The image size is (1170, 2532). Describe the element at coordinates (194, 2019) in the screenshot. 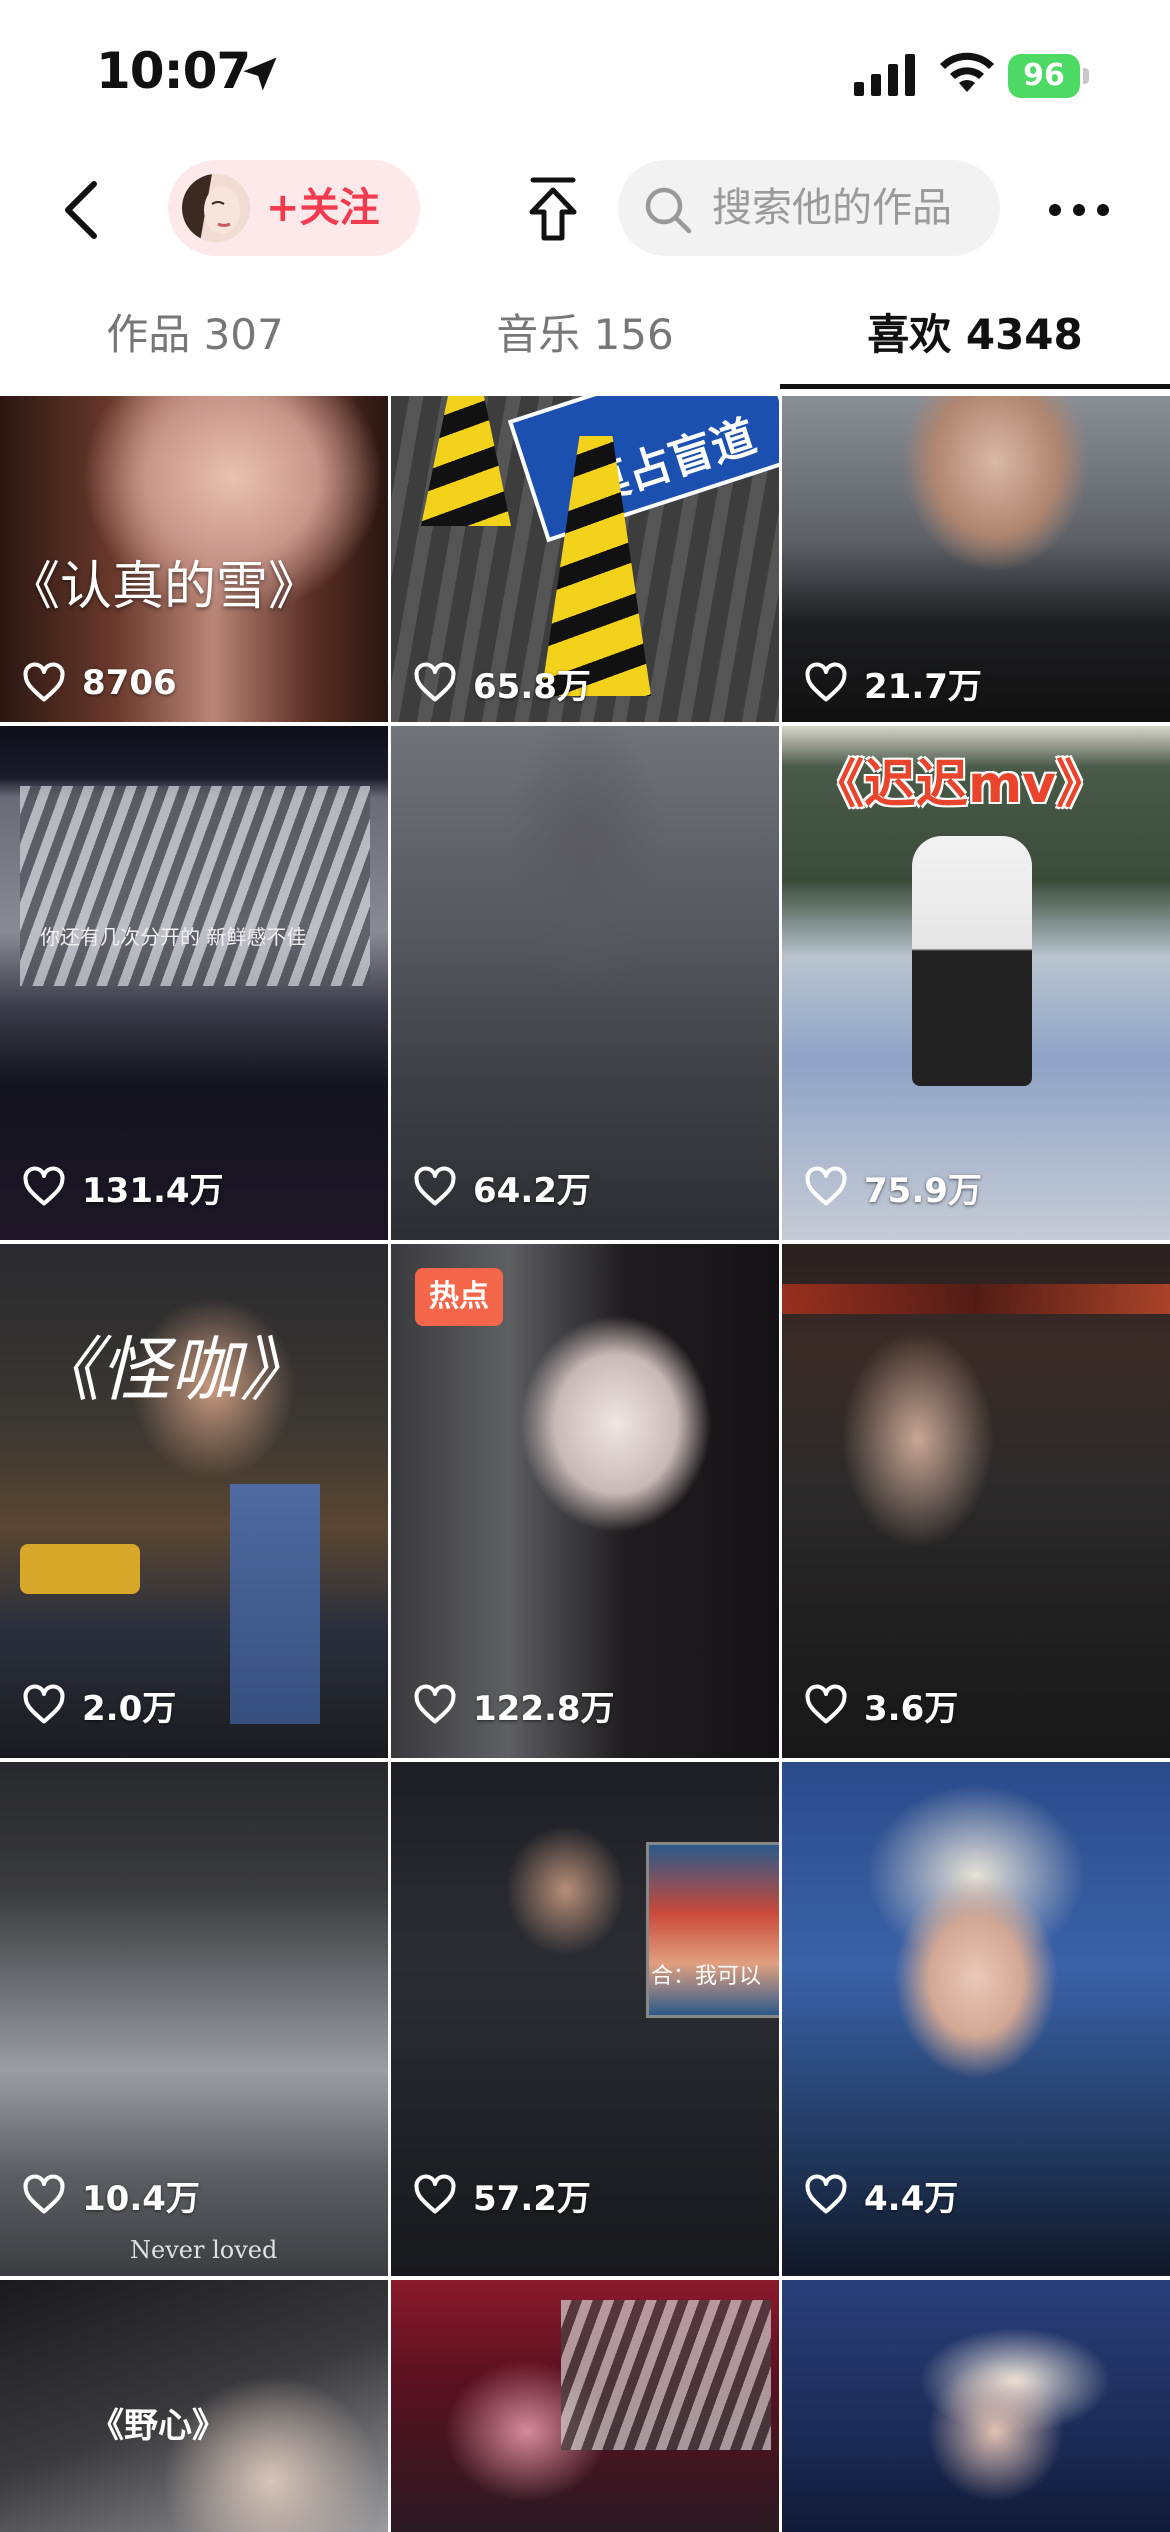

I see `video-tile: Never loved 10.4万` at that location.